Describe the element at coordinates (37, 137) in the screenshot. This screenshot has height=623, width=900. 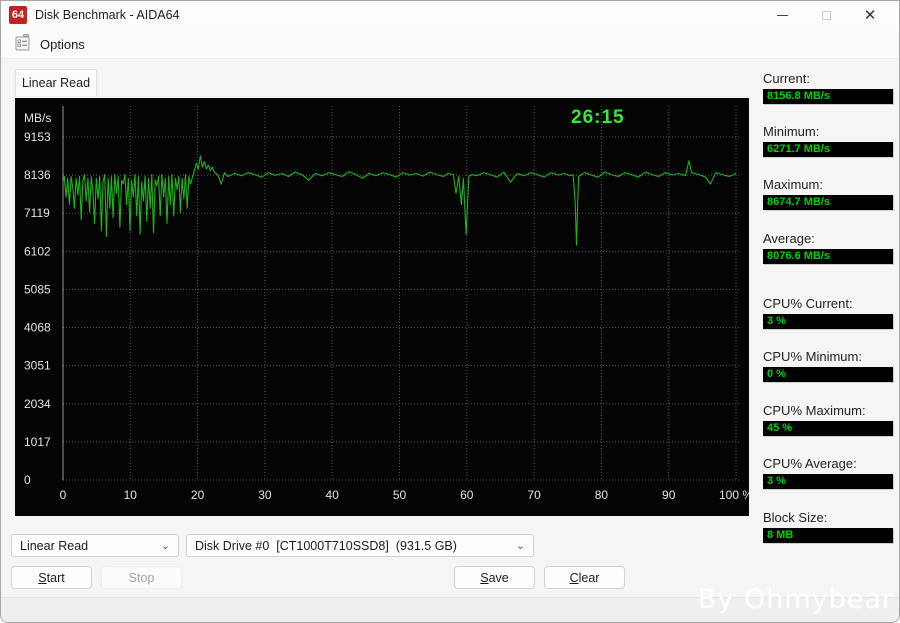
I see `svg-text: 9153` at that location.